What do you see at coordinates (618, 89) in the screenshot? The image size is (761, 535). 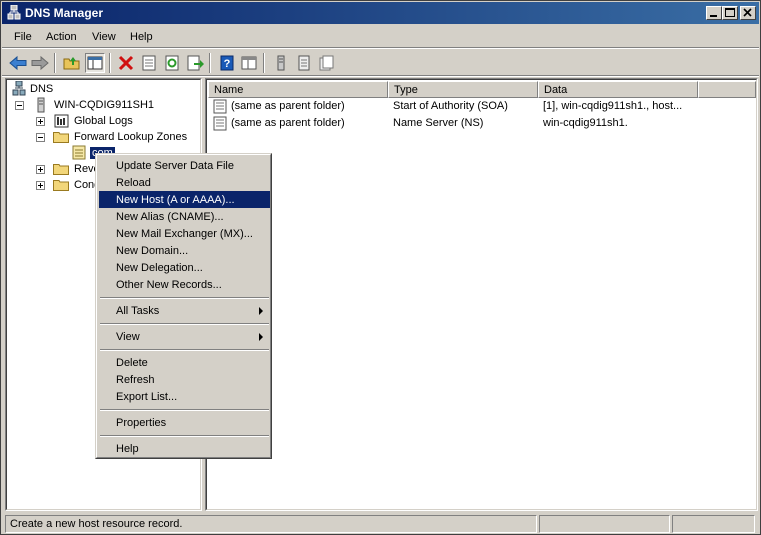 I see `column-header-data: Data` at bounding box center [618, 89].